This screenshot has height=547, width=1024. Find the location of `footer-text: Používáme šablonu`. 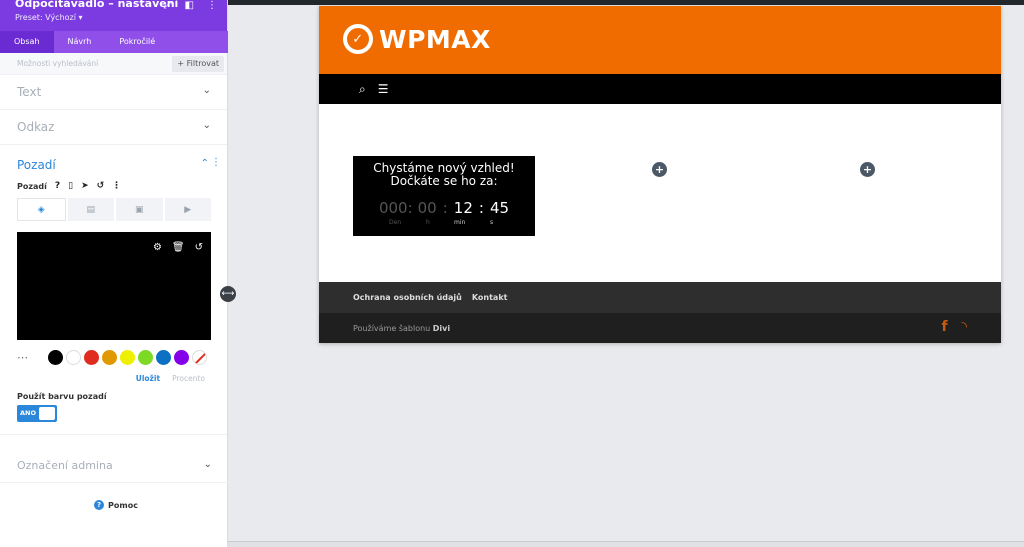

footer-text: Používáme šablonu is located at coordinates (392, 328).